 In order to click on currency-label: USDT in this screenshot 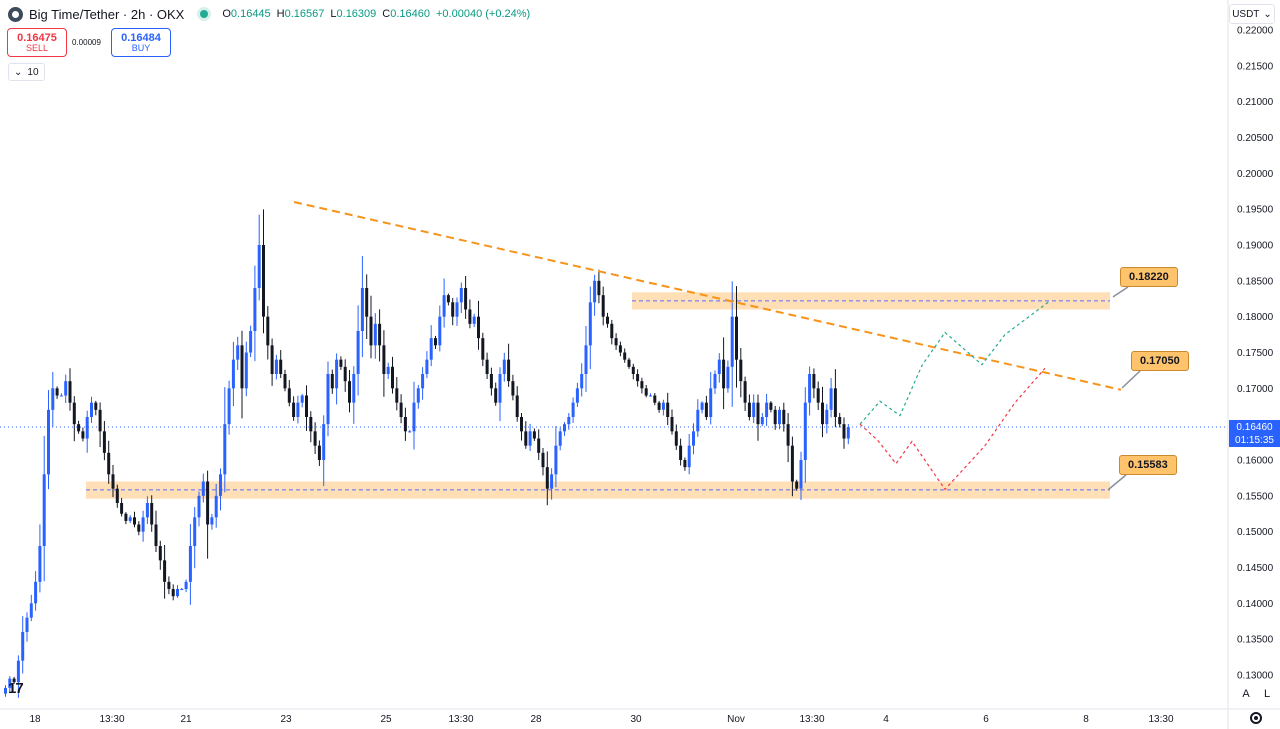, I will do `click(1246, 14)`.